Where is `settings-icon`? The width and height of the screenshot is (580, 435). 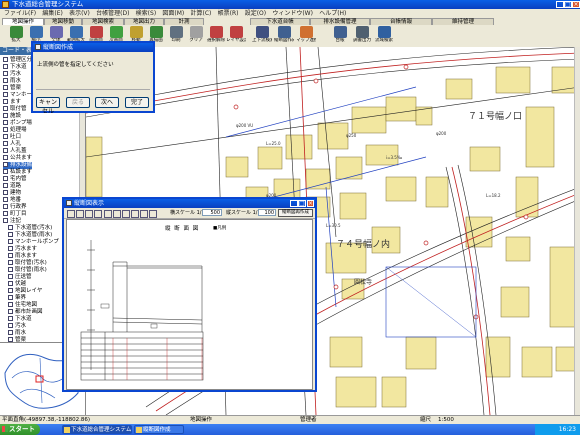 settings-icon is located at coordinates (153, 214).